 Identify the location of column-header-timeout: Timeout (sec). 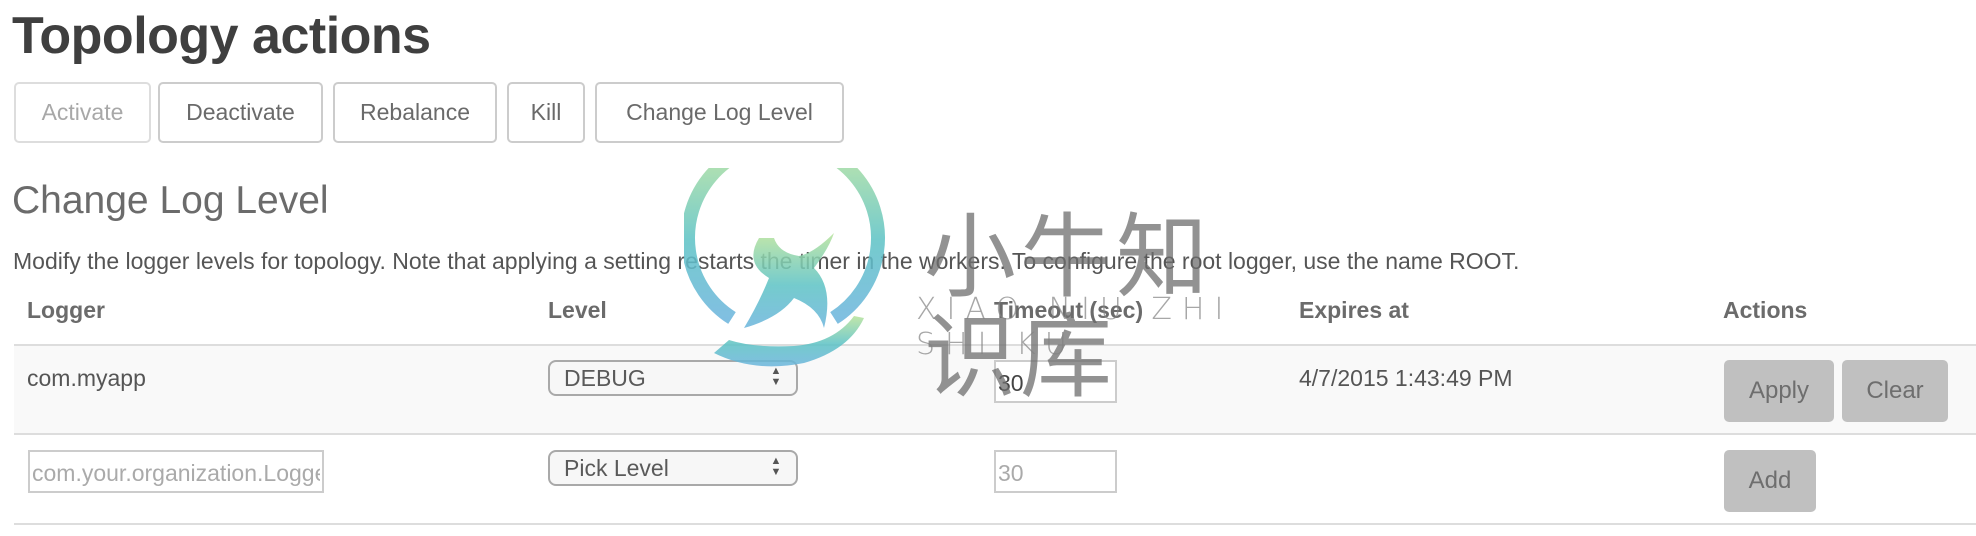
(1069, 310).